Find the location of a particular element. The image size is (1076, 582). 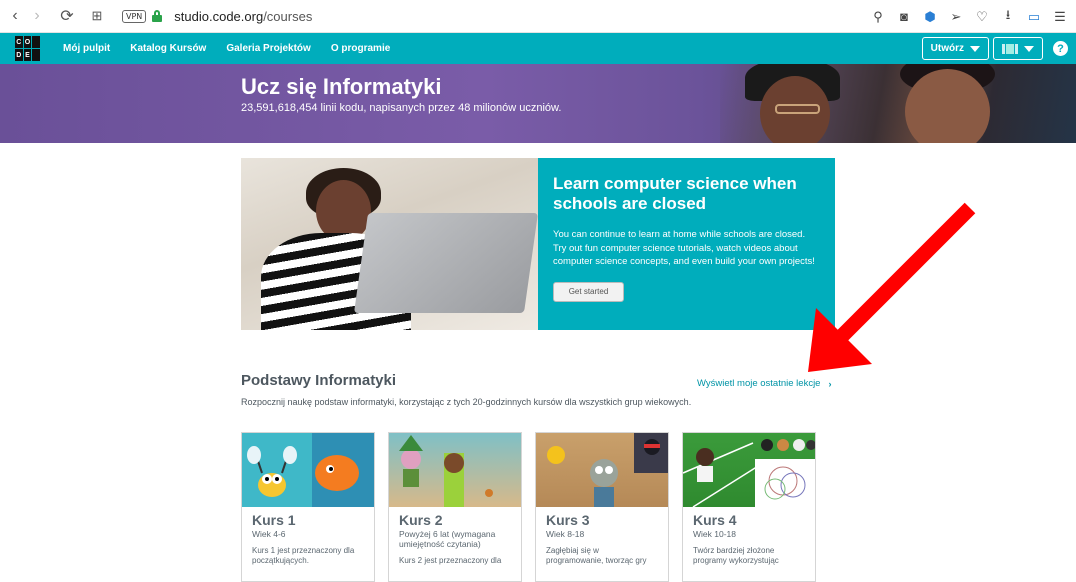

course-age: Wiek 8-18 is located at coordinates (565, 534).